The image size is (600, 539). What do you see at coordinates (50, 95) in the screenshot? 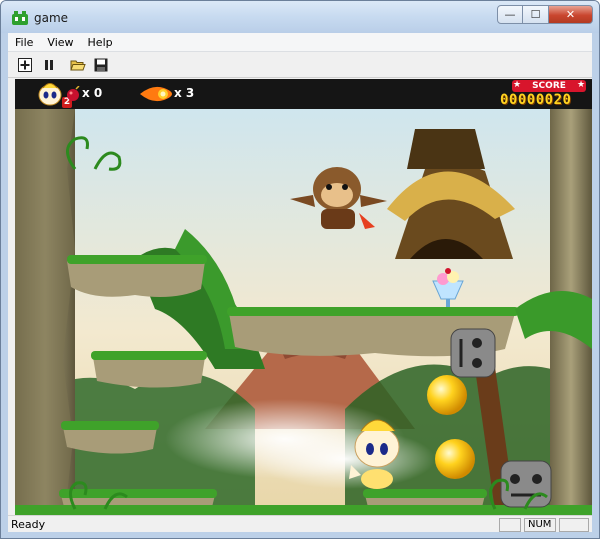
I see `player-portrait-icon` at bounding box center [50, 95].